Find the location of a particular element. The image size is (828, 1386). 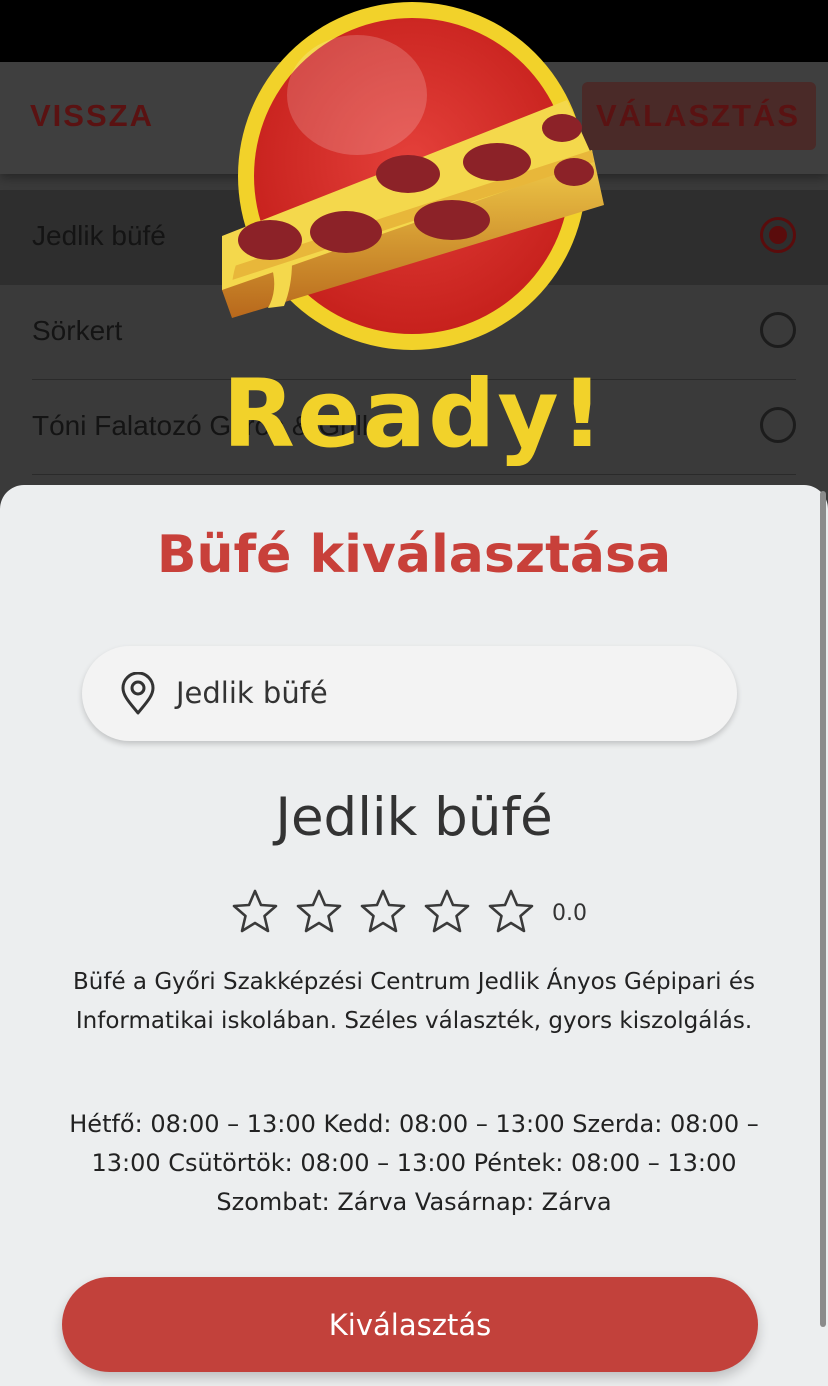

location-field: Jedlik büfé is located at coordinates (409, 693).